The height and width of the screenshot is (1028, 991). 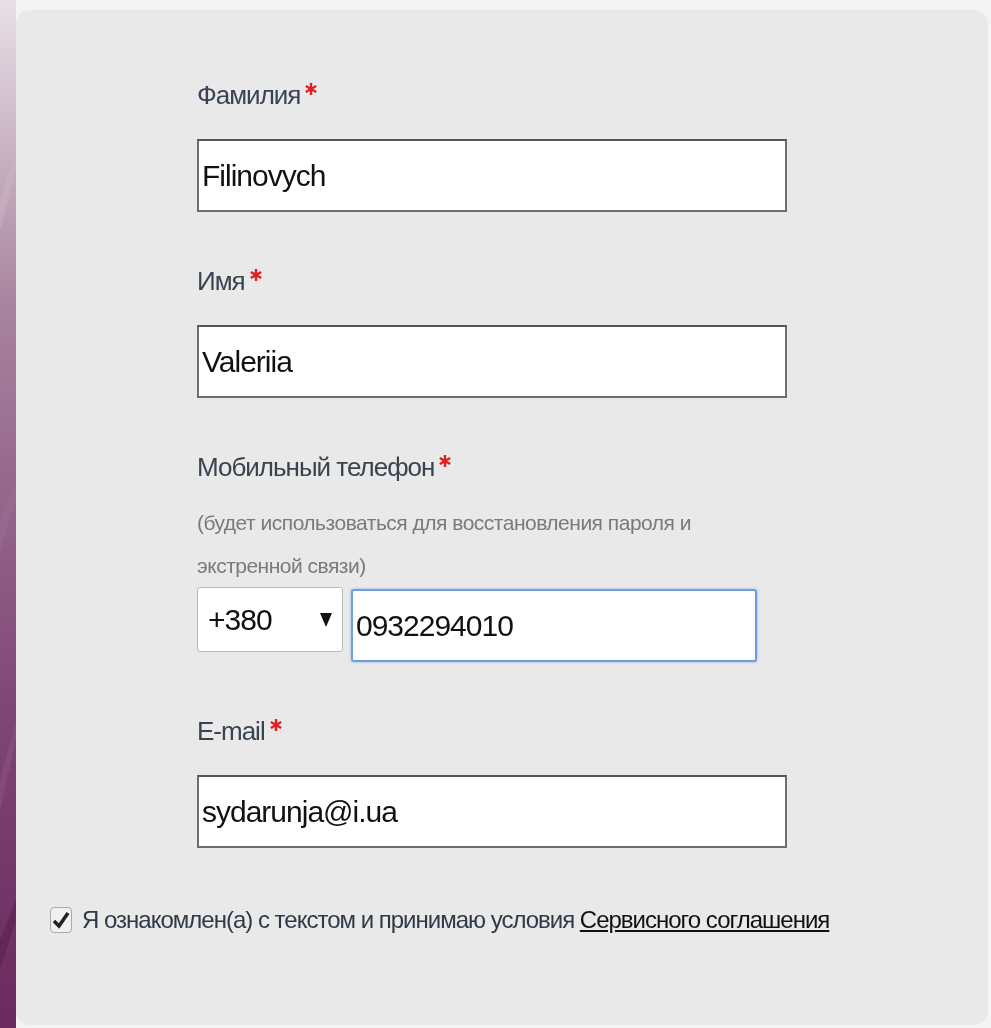 I want to click on field-label: Имя, so click(x=221, y=281).